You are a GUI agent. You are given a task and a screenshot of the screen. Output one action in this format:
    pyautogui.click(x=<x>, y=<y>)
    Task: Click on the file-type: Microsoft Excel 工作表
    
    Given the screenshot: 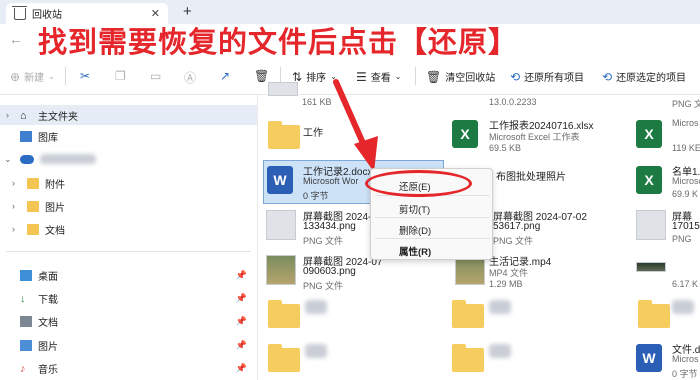 What is the action you would take?
    pyautogui.click(x=534, y=137)
    